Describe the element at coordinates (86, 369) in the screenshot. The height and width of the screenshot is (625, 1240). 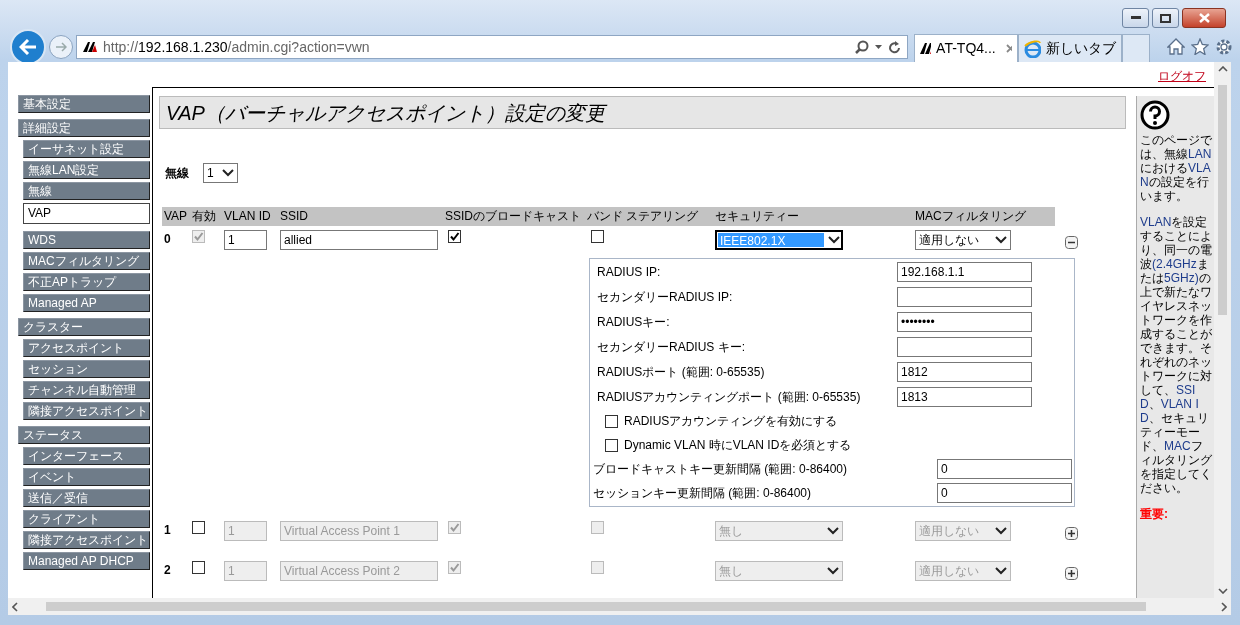
I see `sidebar-item: セッション` at that location.